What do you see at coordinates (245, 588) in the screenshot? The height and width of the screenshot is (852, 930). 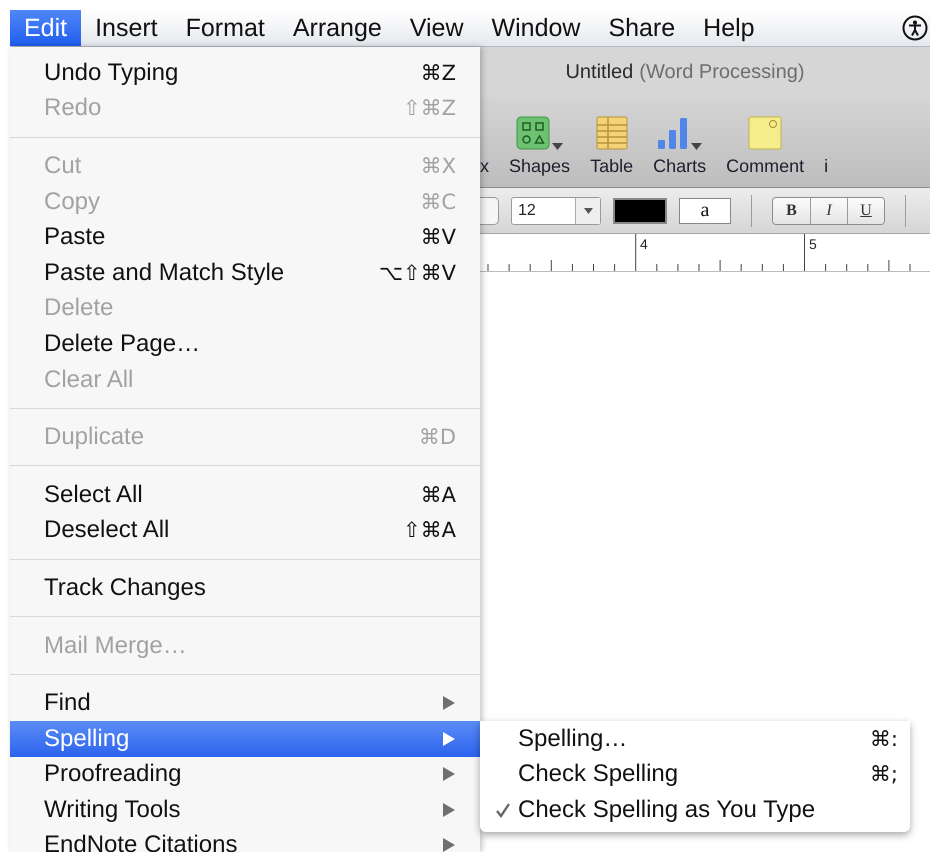 I see `menu-item: Track Changes` at bounding box center [245, 588].